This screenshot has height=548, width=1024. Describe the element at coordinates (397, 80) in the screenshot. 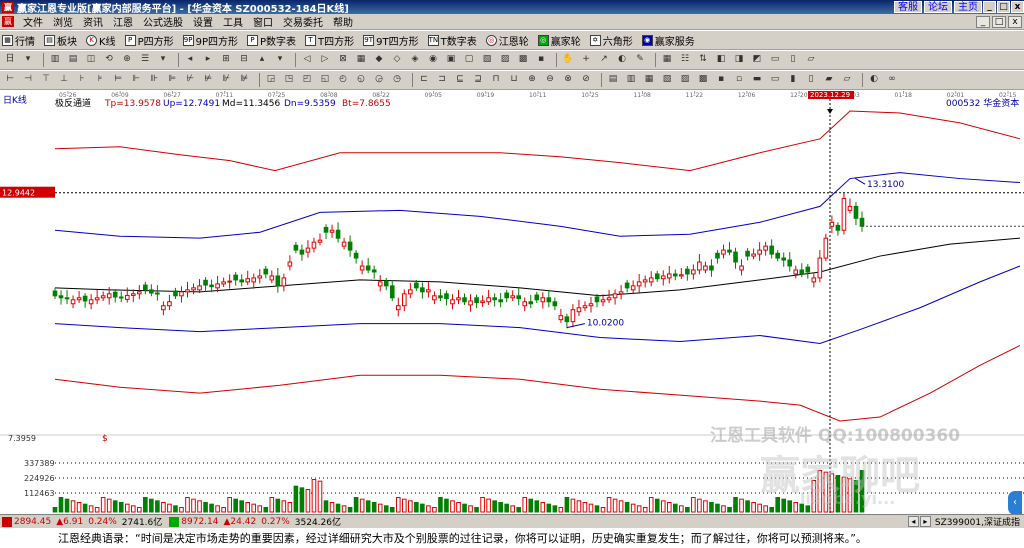

I see `toolbar3-tool-icon: ◷` at that location.